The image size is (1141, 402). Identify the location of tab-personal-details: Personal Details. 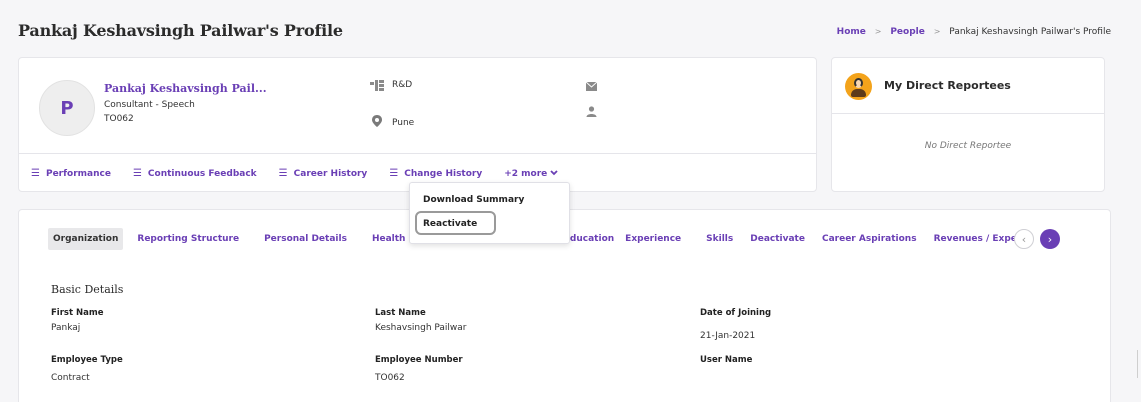
(305, 239).